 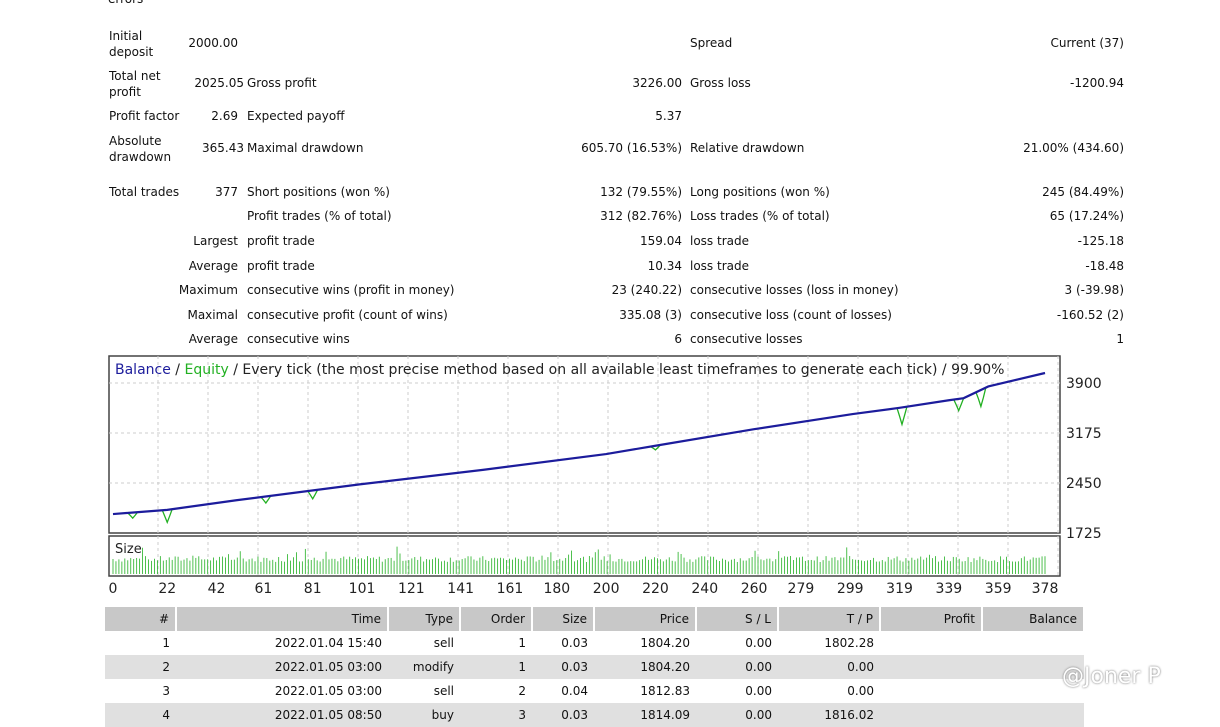 I want to click on column-header: Profit, so click(x=931, y=619).